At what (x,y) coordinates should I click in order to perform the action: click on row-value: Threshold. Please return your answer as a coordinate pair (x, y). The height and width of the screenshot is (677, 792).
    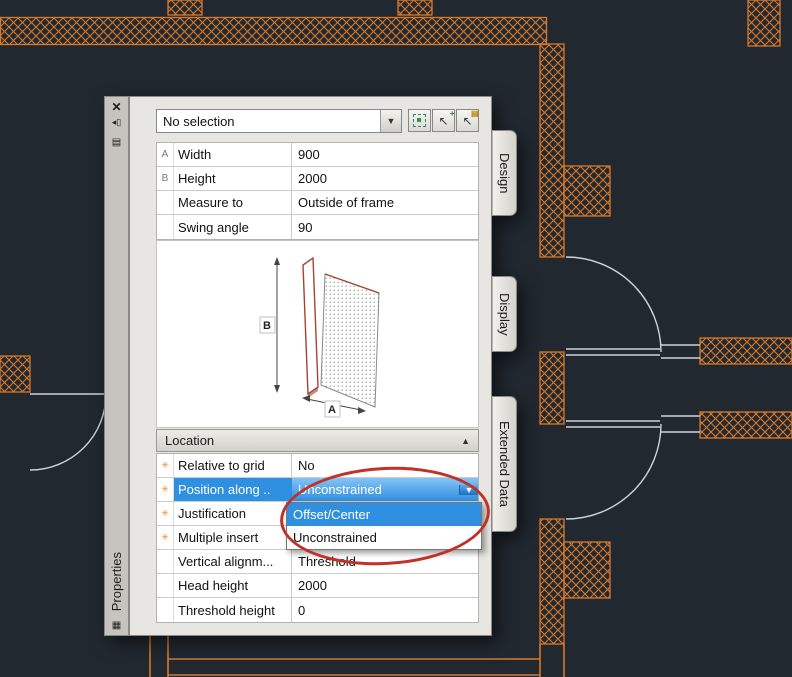
    Looking at the image, I should click on (385, 561).